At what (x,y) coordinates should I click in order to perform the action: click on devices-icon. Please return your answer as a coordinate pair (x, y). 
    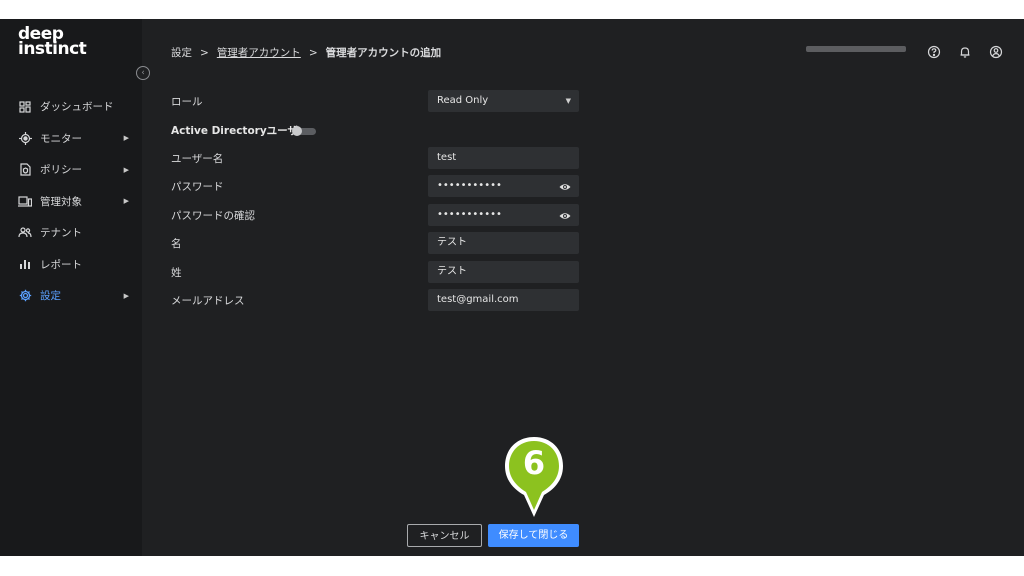
    Looking at the image, I should click on (25, 201).